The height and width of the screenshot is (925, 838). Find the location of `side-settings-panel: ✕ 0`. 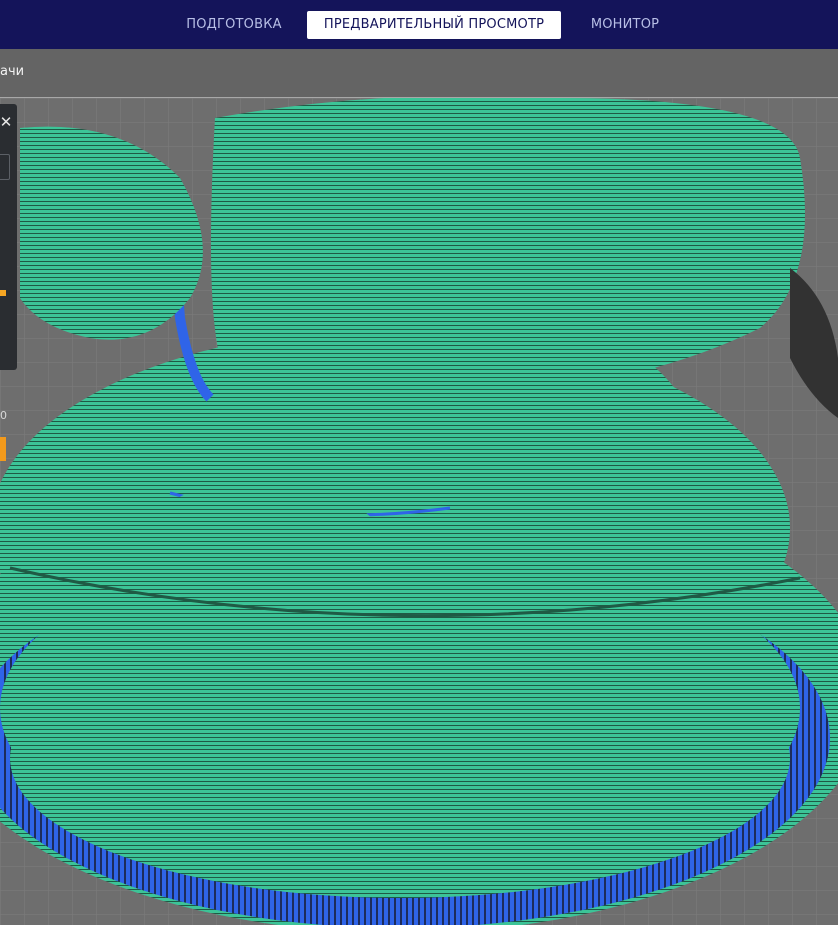

side-settings-panel: ✕ 0 is located at coordinates (8, 282).